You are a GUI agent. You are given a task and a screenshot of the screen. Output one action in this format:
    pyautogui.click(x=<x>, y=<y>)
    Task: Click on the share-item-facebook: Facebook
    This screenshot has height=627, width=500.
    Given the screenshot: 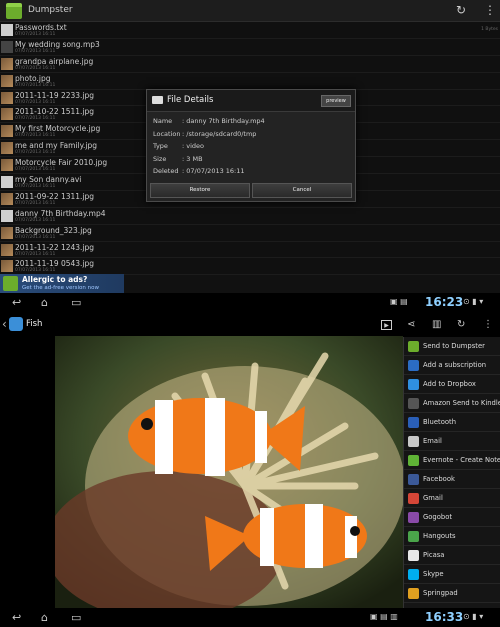 What is the action you would take?
    pyautogui.click(x=452, y=479)
    